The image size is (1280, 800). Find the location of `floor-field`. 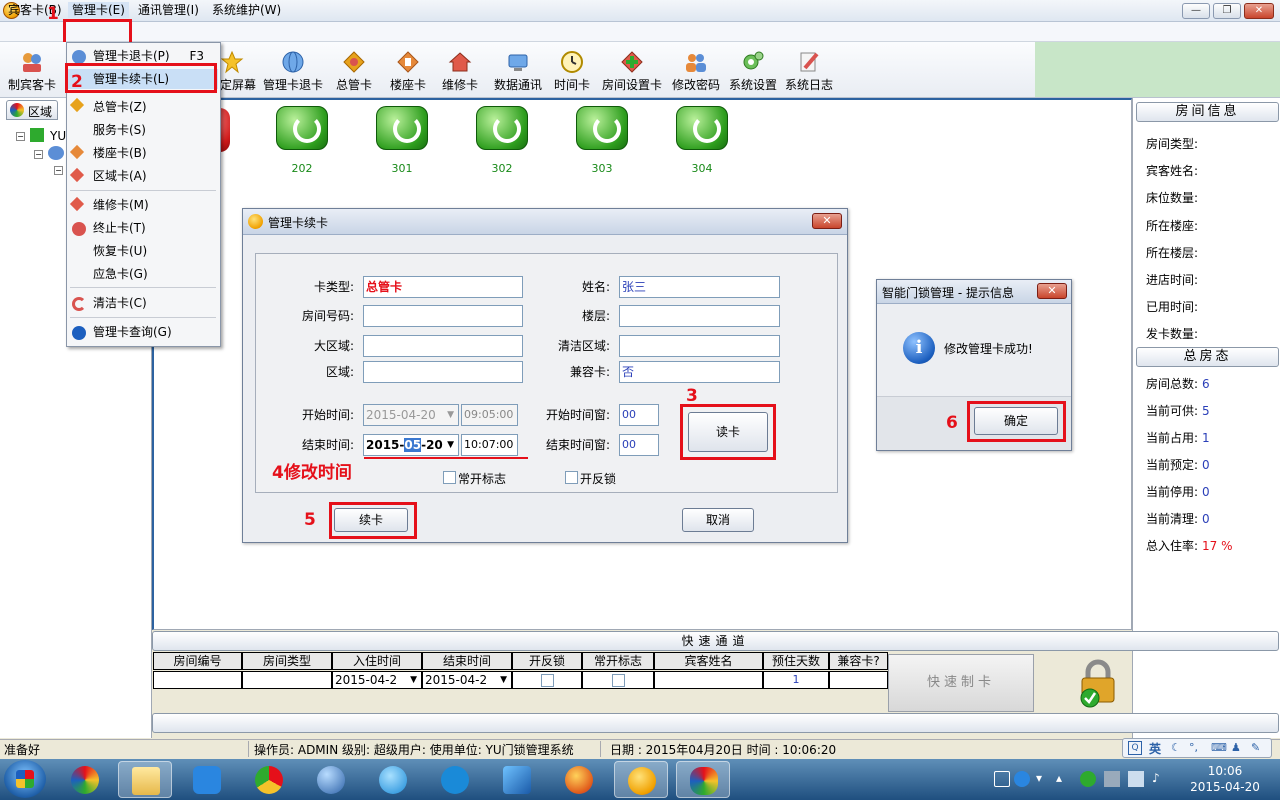

floor-field is located at coordinates (699, 316).